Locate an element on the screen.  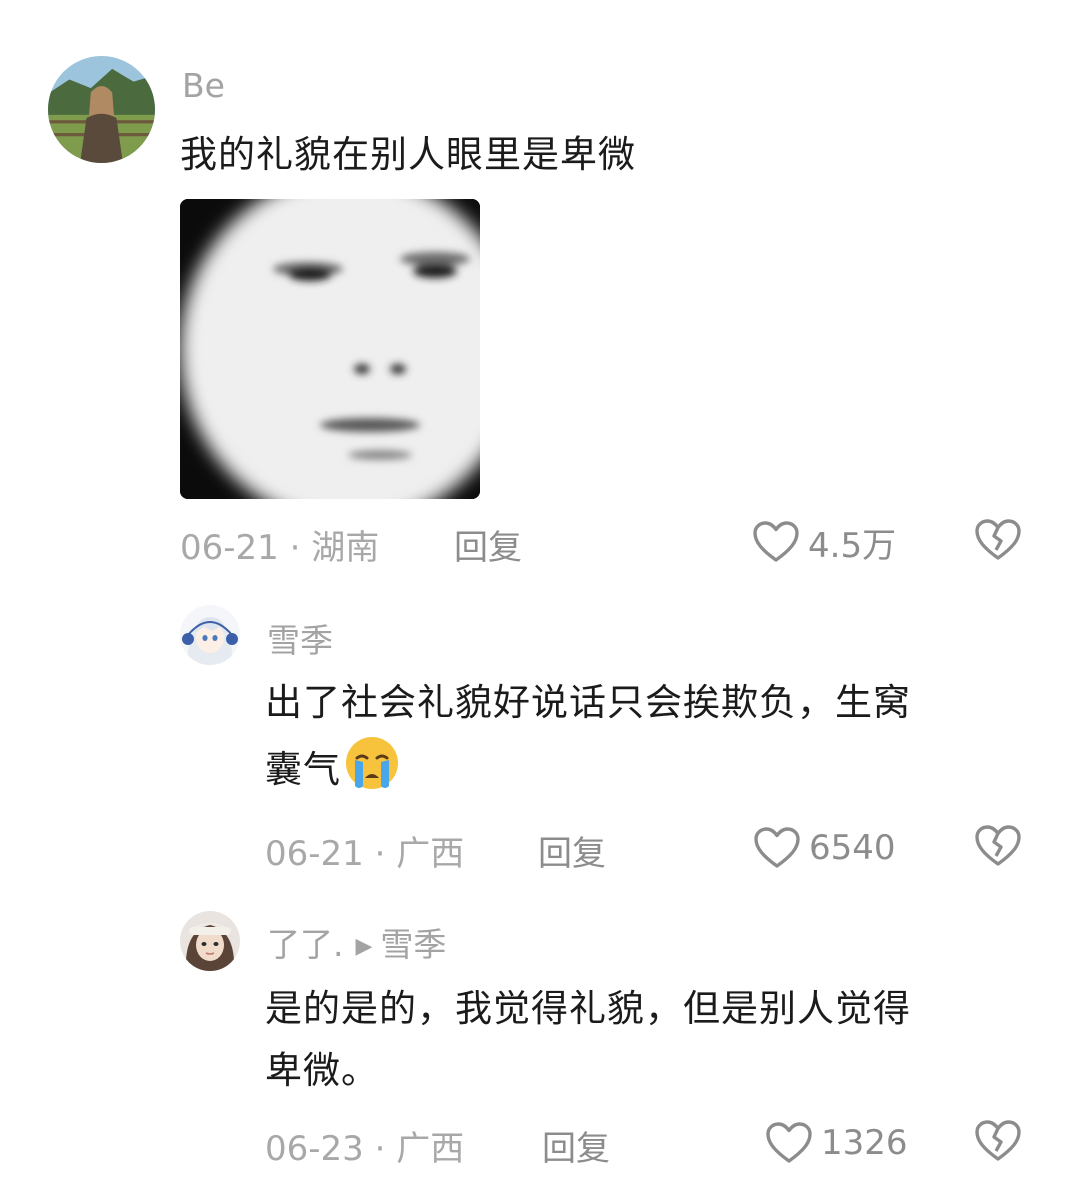
comment-date: 06-23 is located at coordinates (314, 1149).